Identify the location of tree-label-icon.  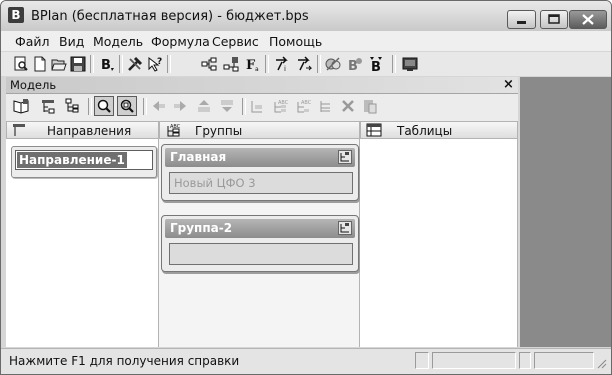
(72, 105).